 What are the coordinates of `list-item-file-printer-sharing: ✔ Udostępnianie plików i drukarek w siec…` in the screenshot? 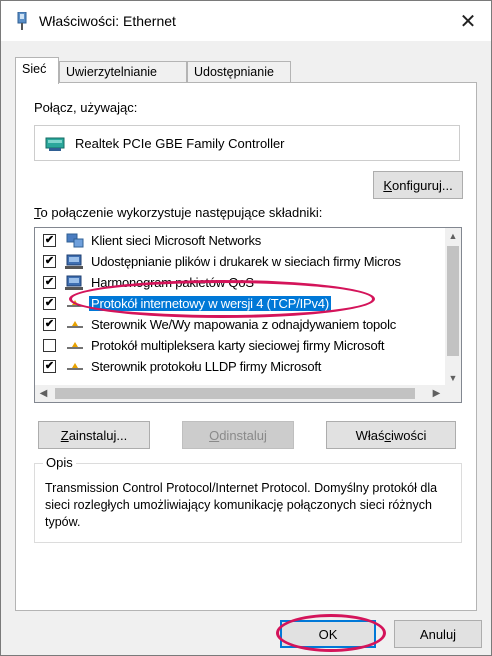 It's located at (241, 261).